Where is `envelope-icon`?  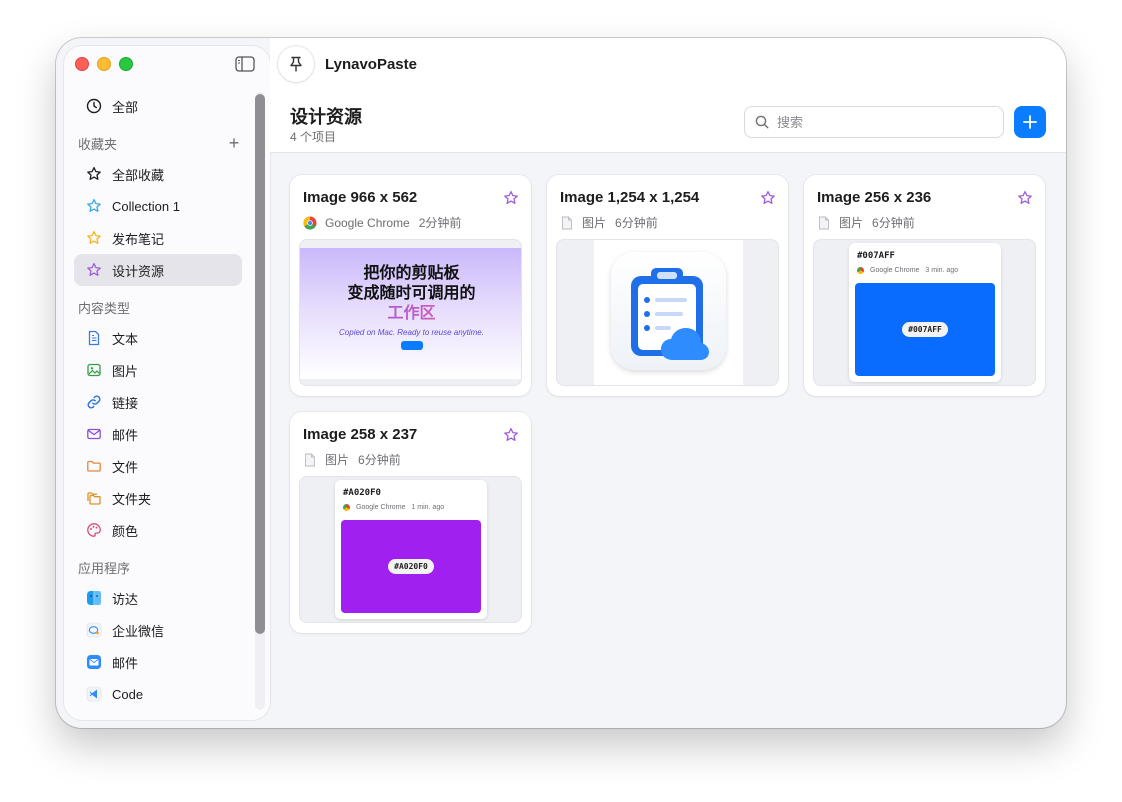
envelope-icon is located at coordinates (94, 434).